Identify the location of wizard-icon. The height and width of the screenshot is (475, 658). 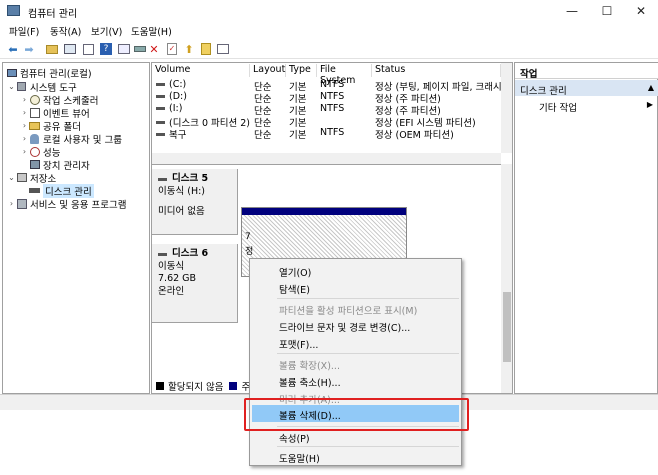
(206, 49).